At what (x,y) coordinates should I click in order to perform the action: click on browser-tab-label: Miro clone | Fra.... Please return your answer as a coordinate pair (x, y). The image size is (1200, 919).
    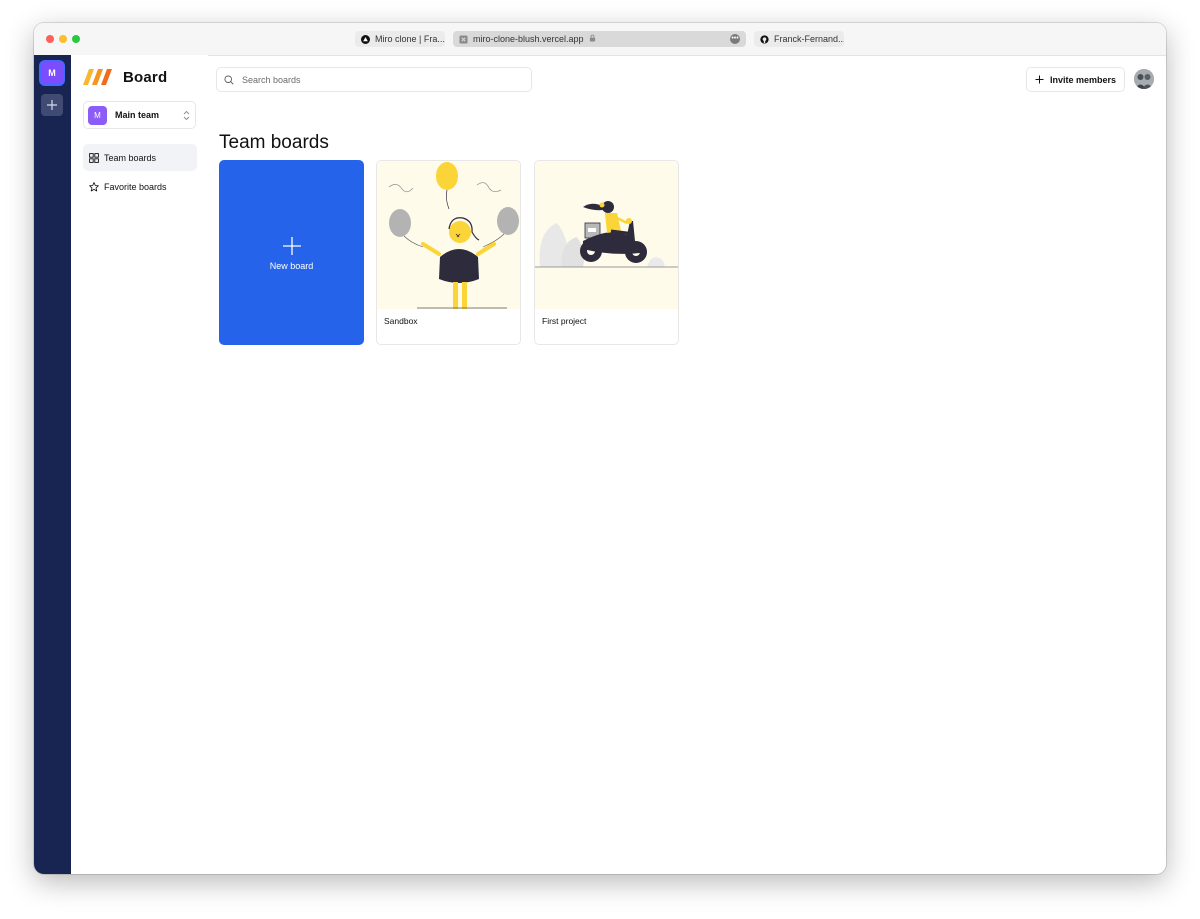
    Looking at the image, I should click on (410, 39).